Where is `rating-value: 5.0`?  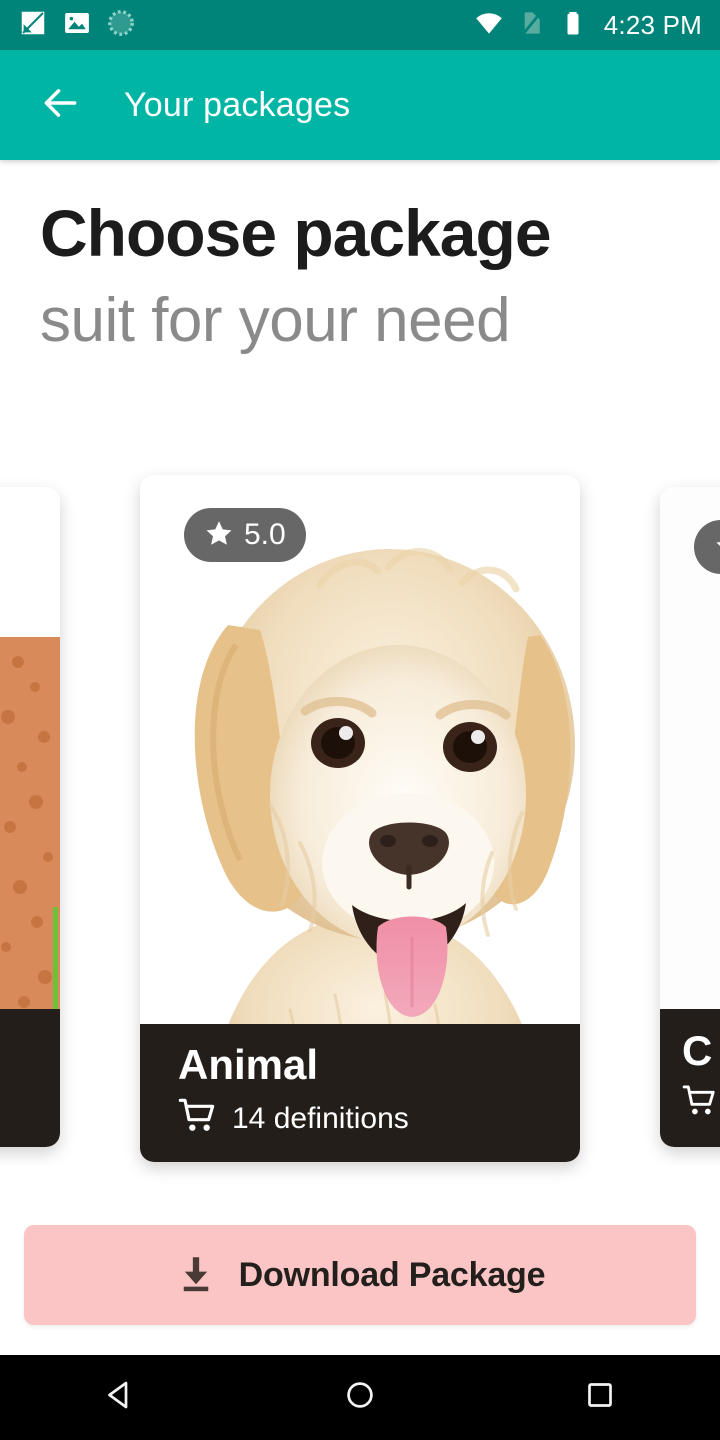 rating-value: 5.0 is located at coordinates (265, 534).